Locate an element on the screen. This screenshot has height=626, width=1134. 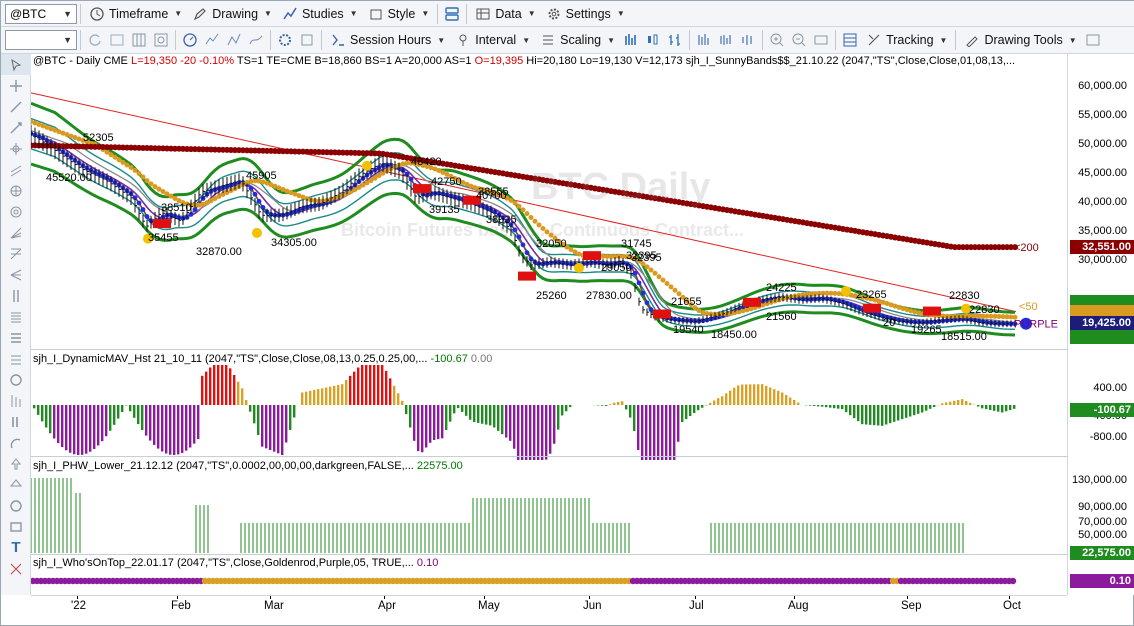
grid-icon is located at coordinates (139, 40).